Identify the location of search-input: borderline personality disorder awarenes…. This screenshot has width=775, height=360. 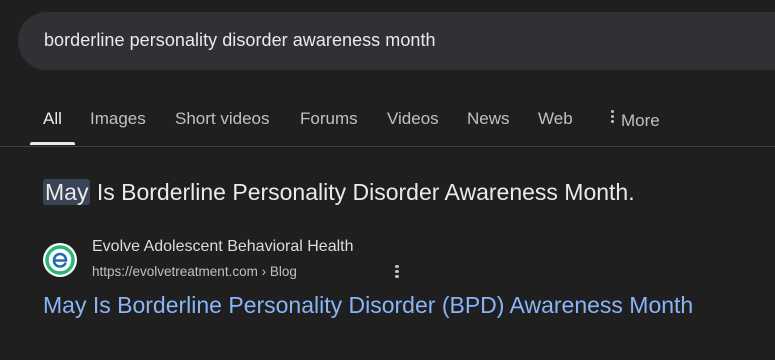
(240, 40).